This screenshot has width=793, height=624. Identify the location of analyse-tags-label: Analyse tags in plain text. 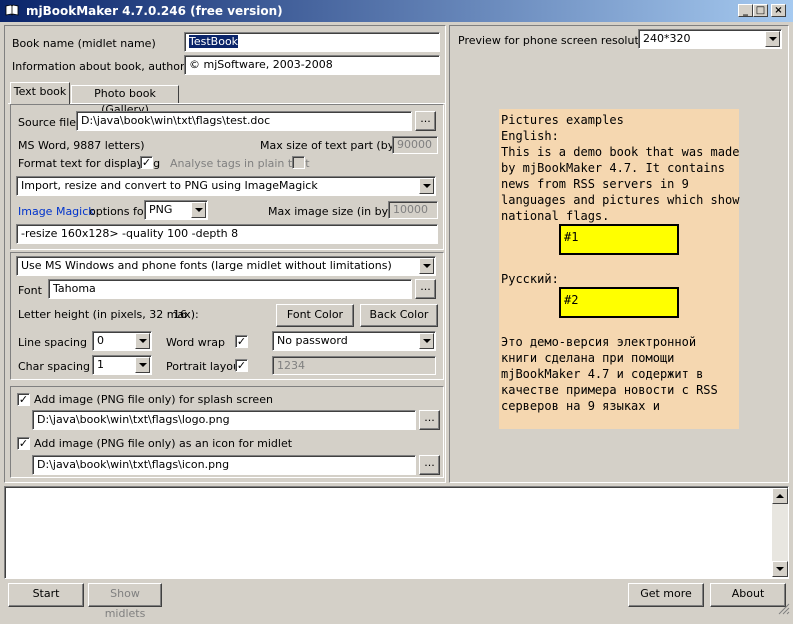
(240, 163).